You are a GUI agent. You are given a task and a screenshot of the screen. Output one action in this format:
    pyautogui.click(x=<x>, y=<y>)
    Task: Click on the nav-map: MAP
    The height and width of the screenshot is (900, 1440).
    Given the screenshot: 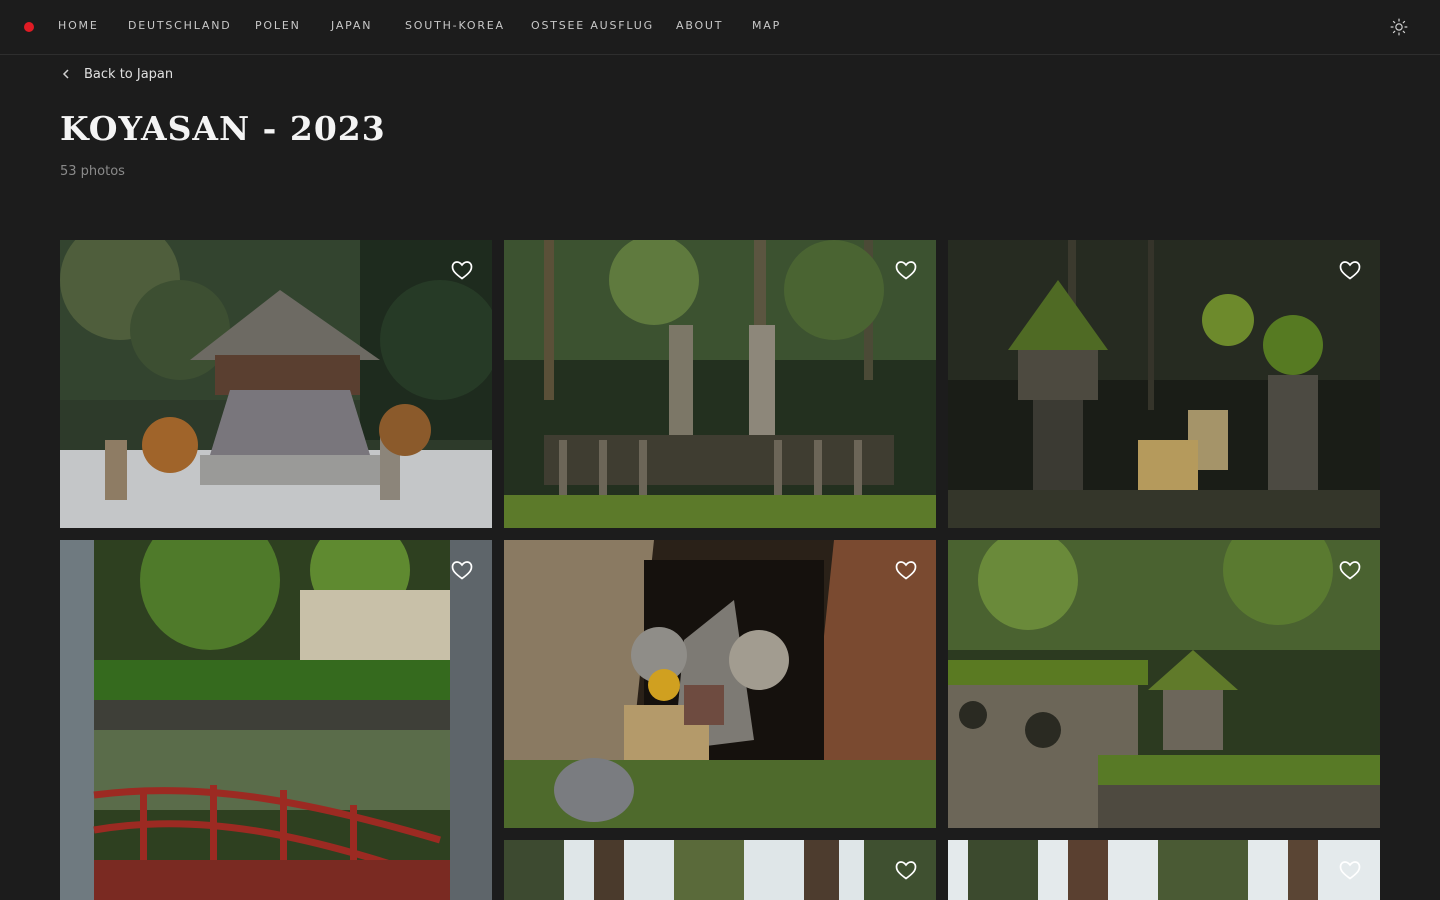 What is the action you would take?
    pyautogui.click(x=766, y=26)
    